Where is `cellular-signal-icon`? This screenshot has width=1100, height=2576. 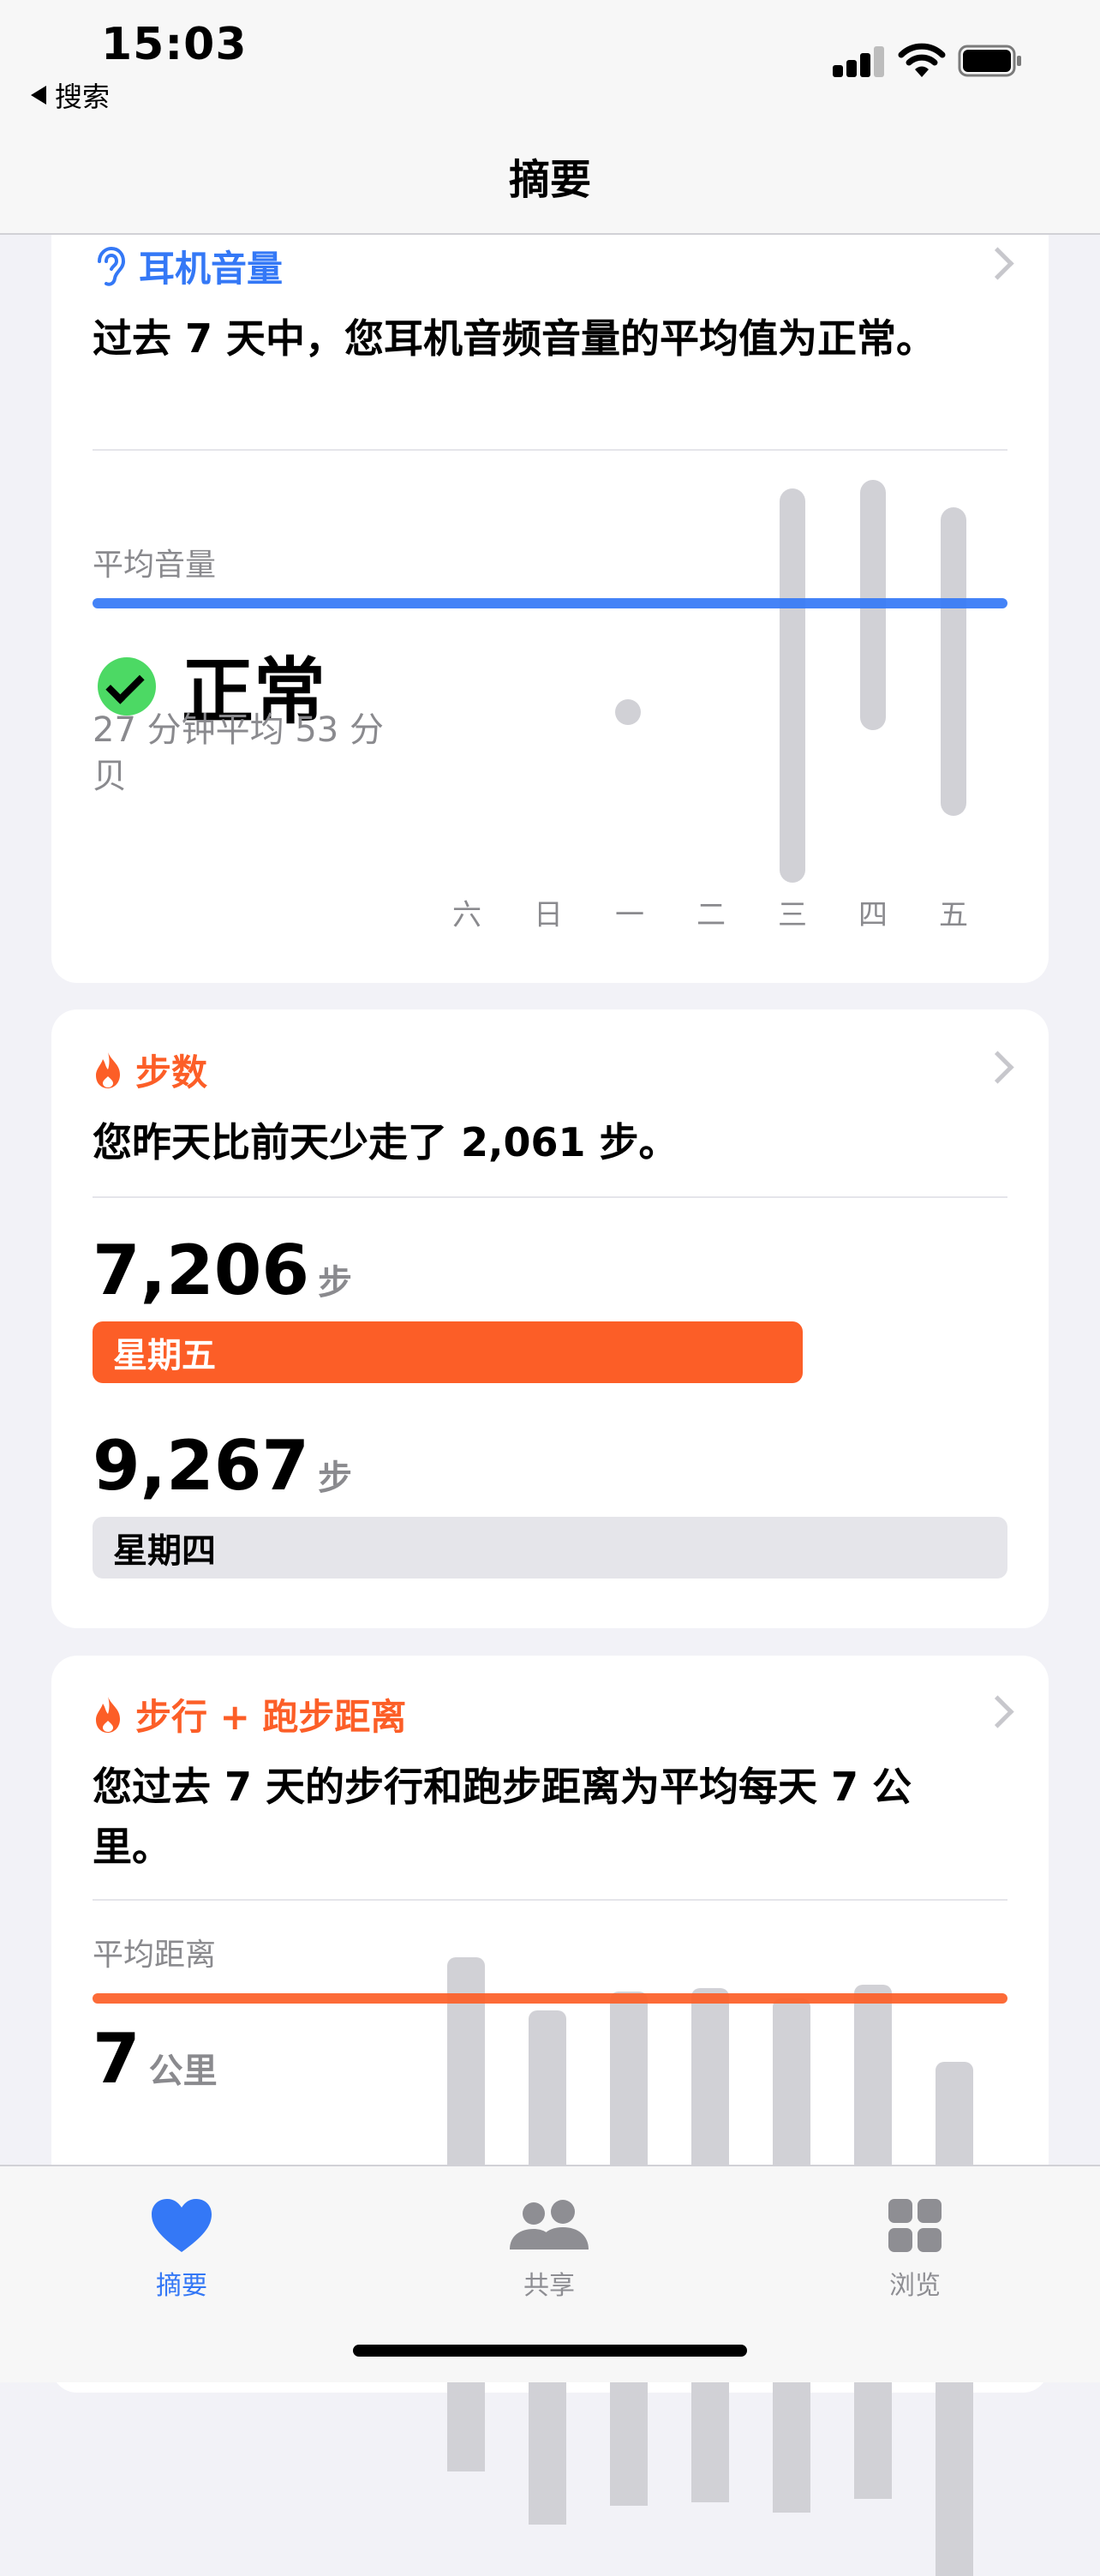
cellular-signal-icon is located at coordinates (859, 61).